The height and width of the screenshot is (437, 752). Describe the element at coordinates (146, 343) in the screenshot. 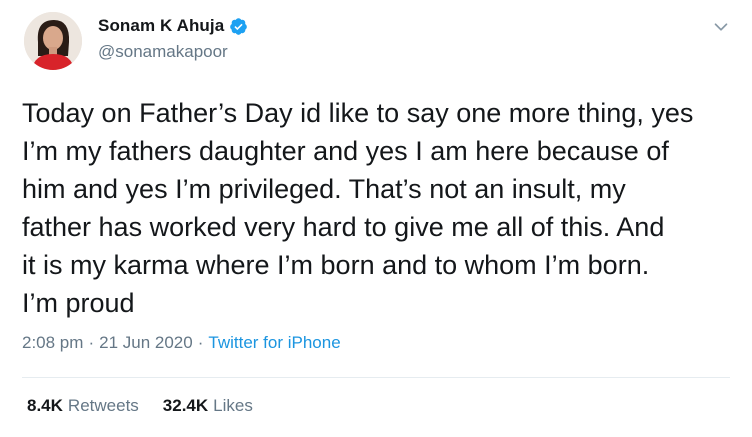

I see `tweet-date: 21 Jun 2020` at that location.